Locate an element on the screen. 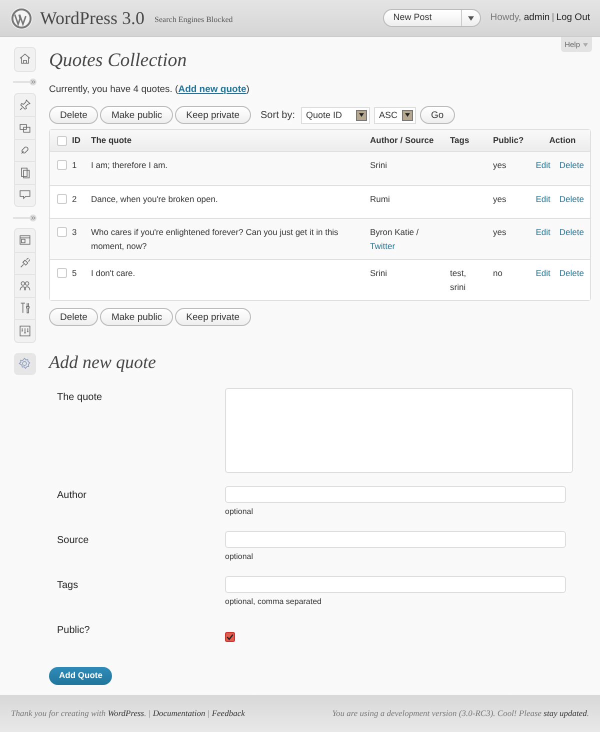 Image resolution: width=600 pixels, height=732 pixels. gear-icon is located at coordinates (24, 363).